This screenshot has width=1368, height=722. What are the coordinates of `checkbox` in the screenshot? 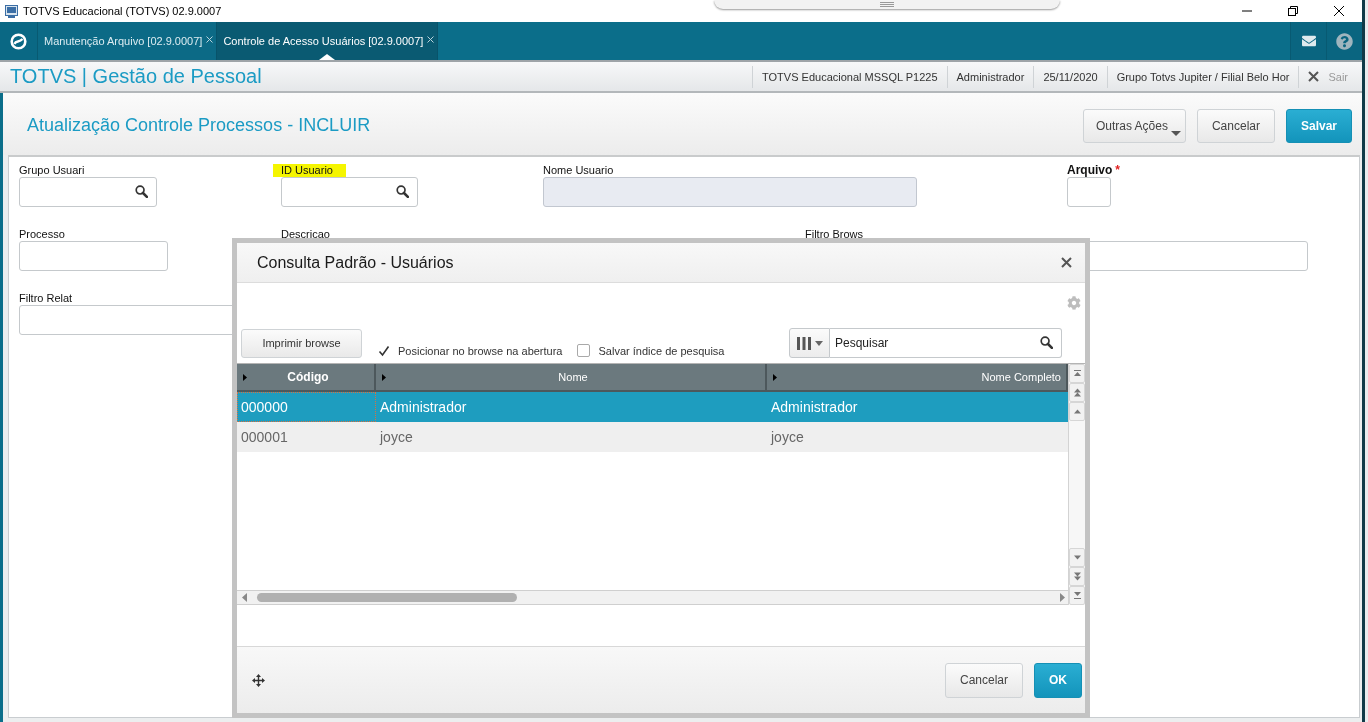 It's located at (584, 350).